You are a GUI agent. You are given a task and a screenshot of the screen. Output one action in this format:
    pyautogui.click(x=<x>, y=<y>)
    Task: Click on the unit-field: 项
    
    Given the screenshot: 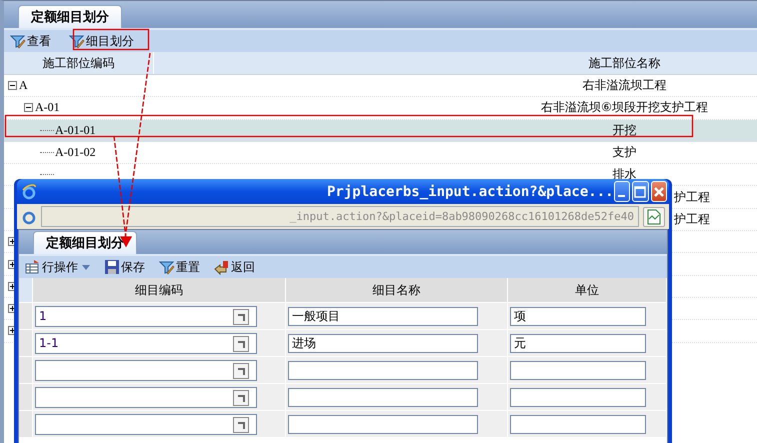 What is the action you would take?
    pyautogui.click(x=578, y=316)
    